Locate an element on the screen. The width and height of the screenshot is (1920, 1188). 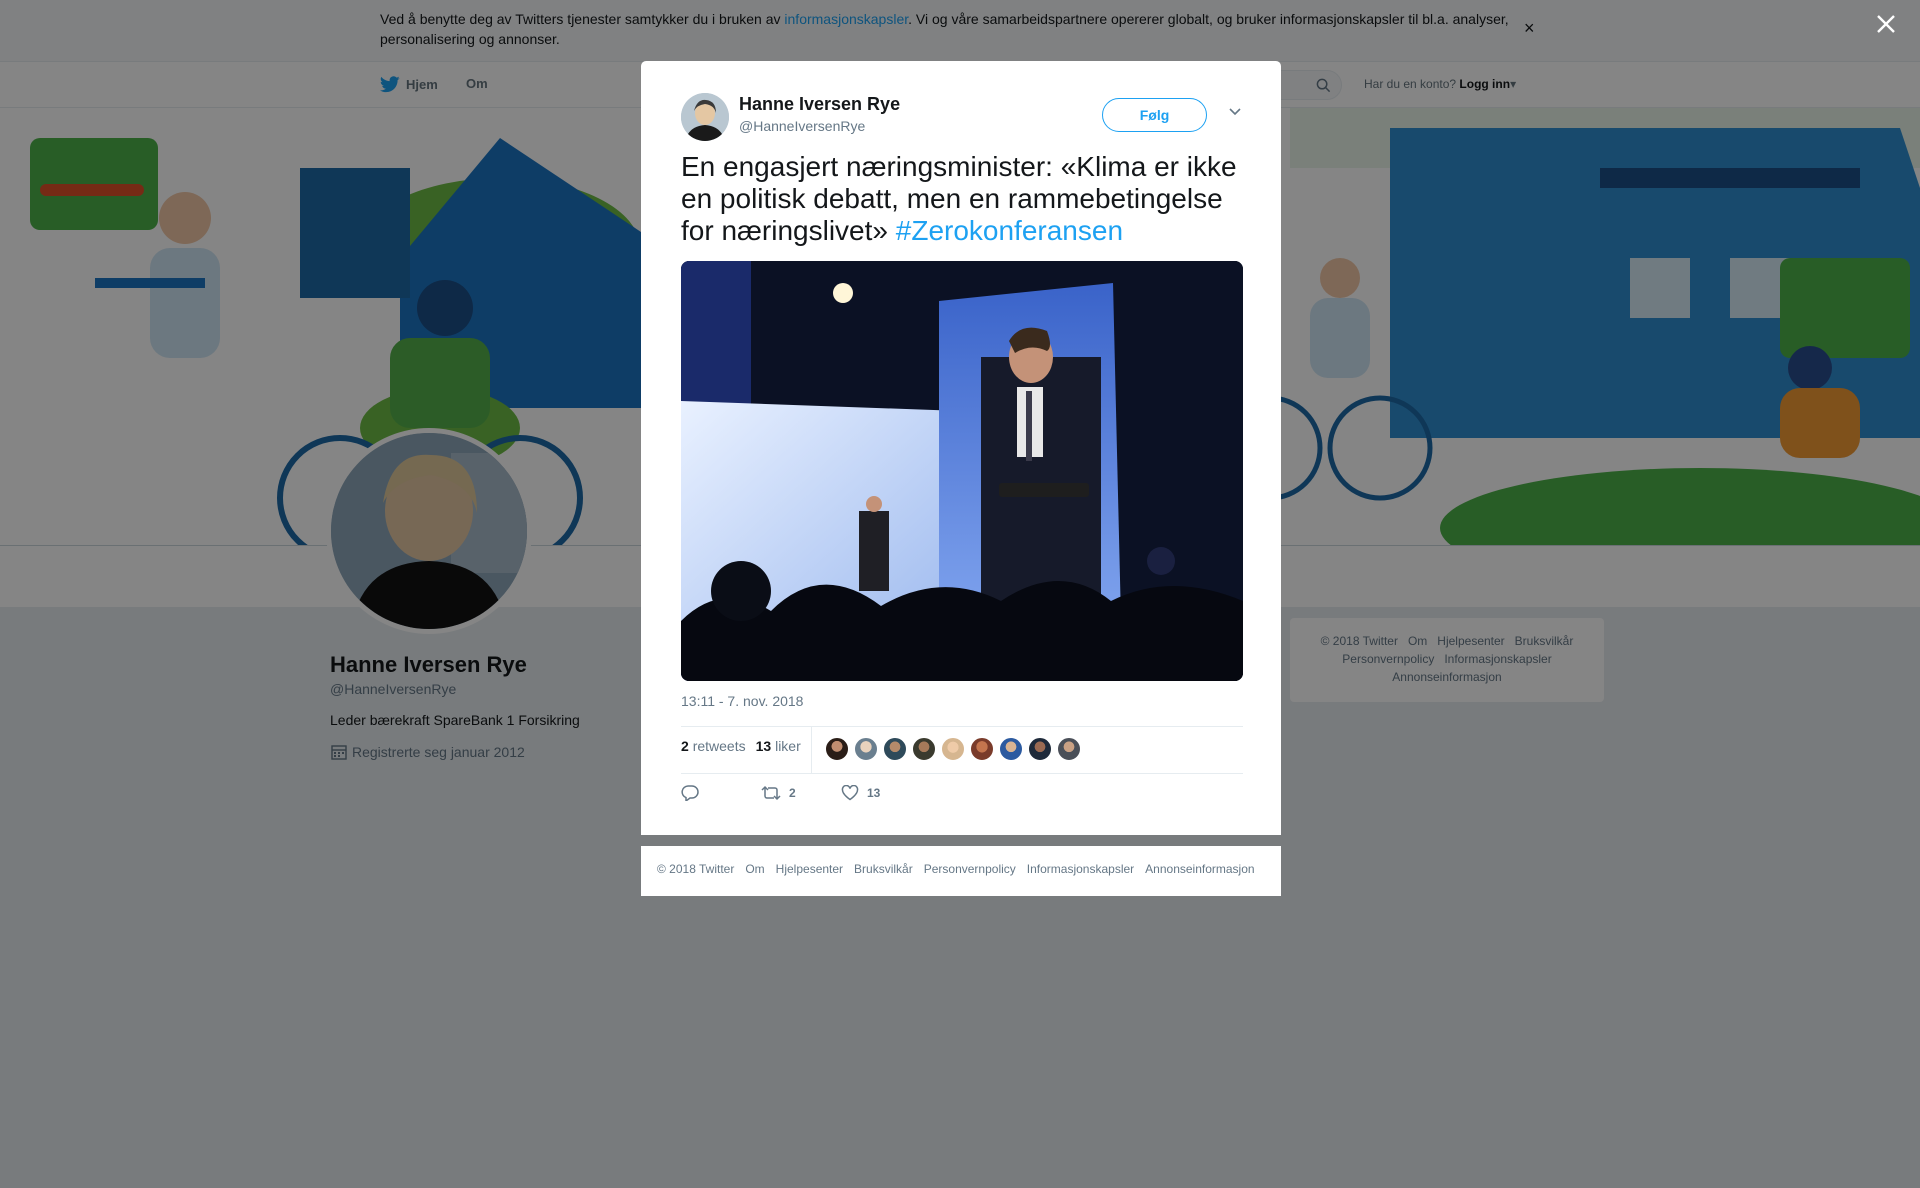
footer-link-about: Om is located at coordinates (754, 869).